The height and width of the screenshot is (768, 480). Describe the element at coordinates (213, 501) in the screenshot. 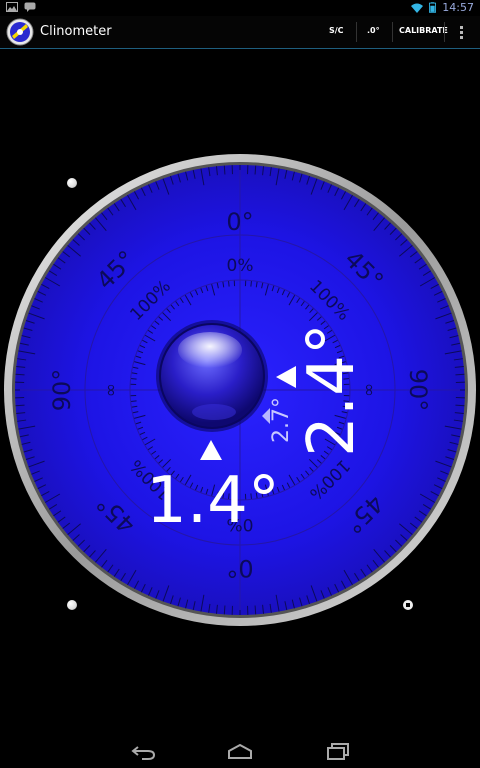

I see `horizontal-angle-reading: 1.4°` at that location.